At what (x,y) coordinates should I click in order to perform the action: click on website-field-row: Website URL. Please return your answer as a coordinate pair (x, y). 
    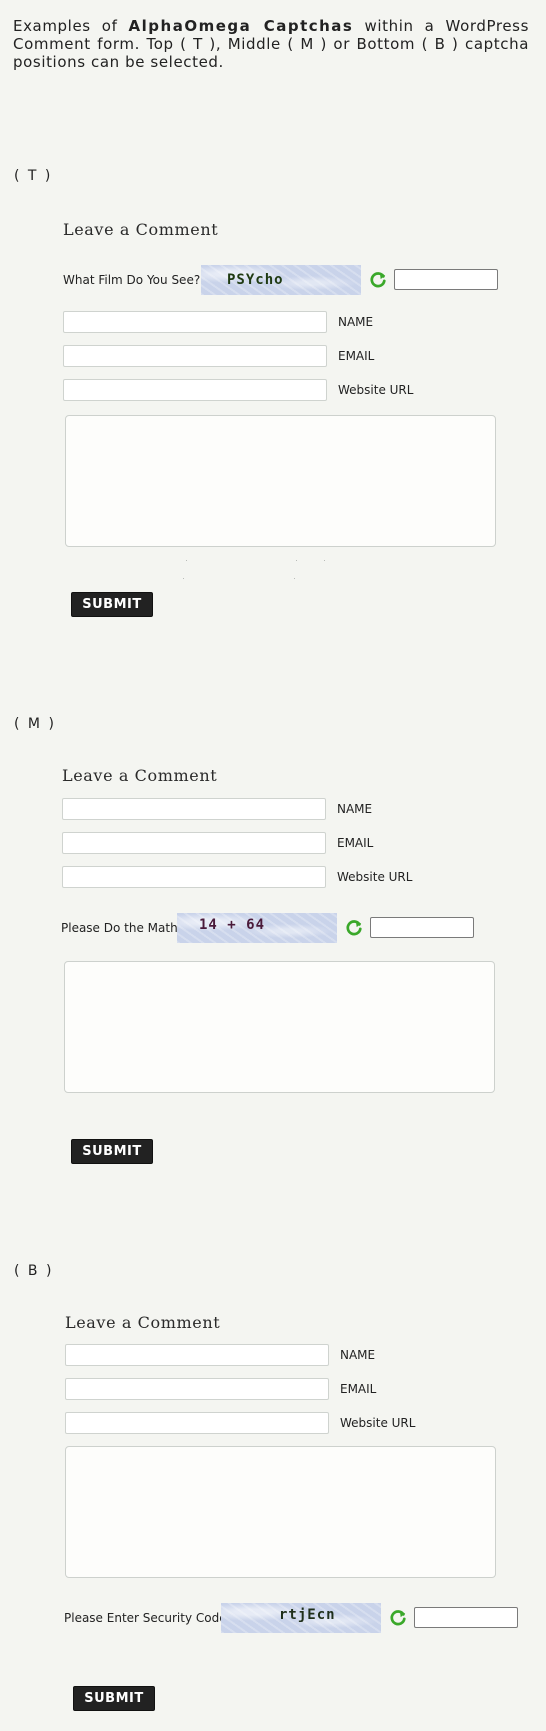
    Looking at the image, I should click on (275, 1424).